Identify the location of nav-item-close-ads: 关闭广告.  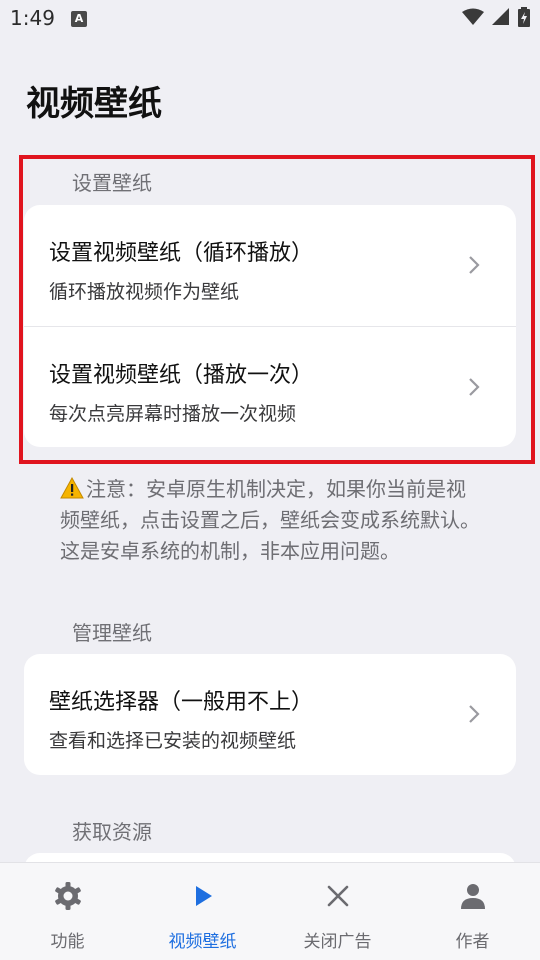
(337, 911).